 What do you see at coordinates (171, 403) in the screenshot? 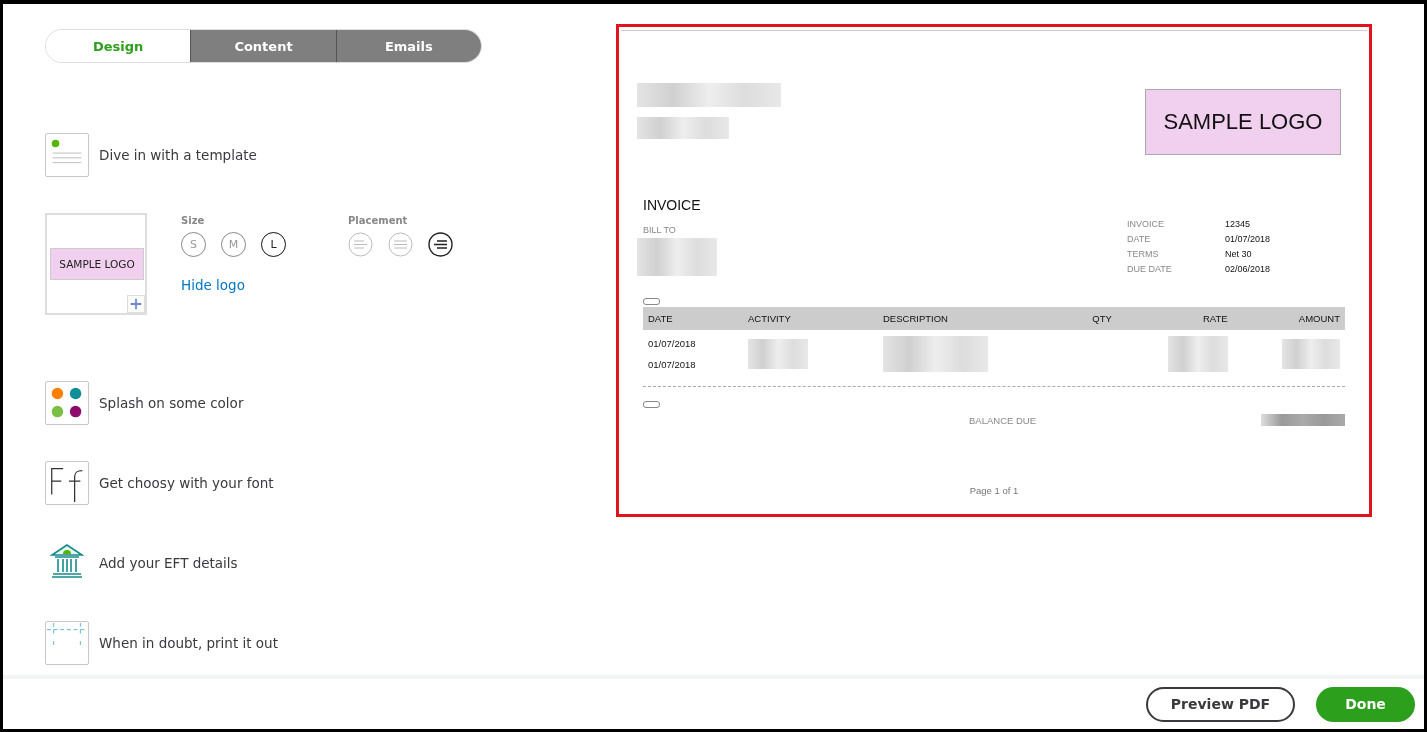
I see `step-label: Splash on some color` at bounding box center [171, 403].